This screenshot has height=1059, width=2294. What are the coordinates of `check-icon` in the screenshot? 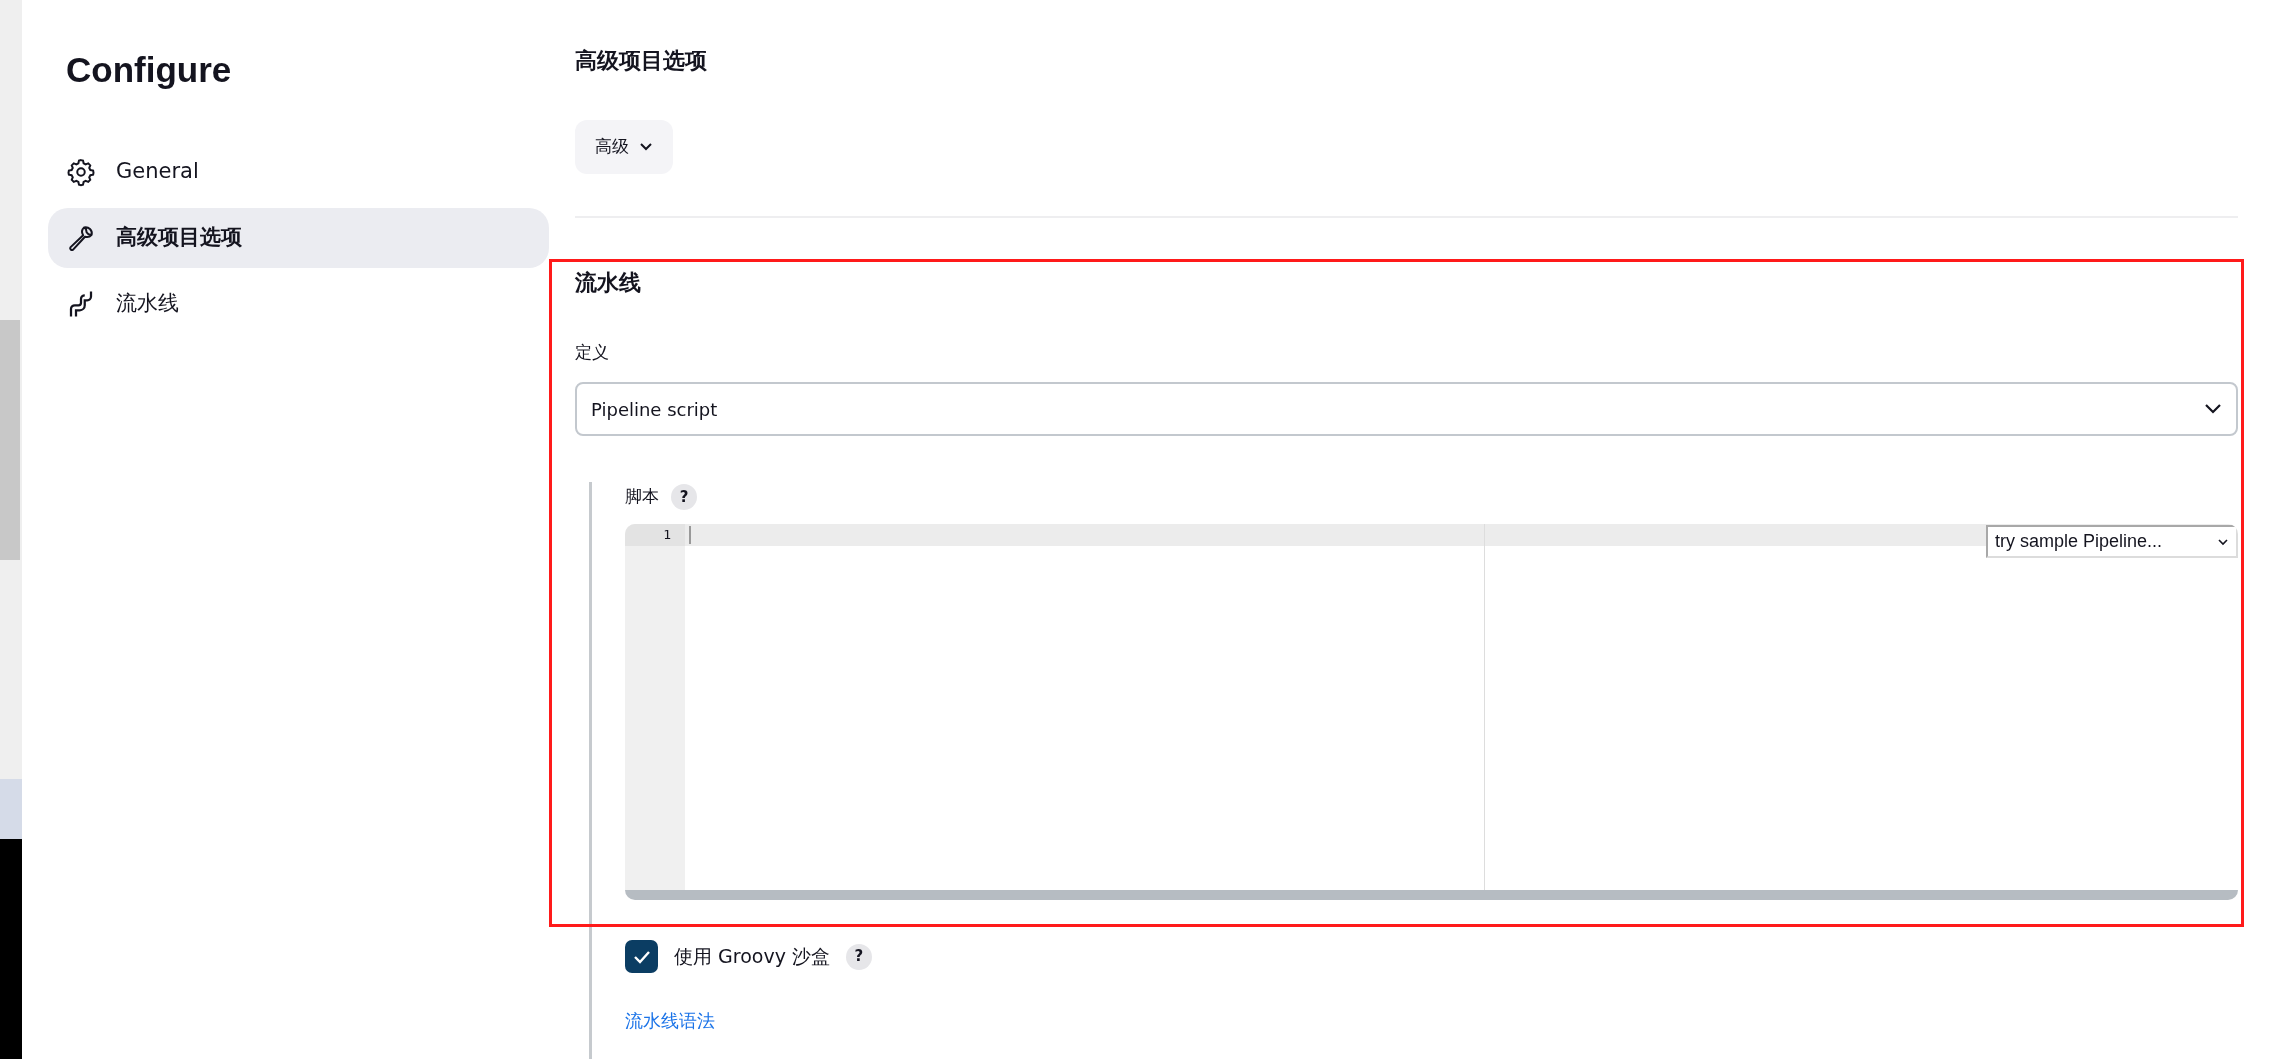 It's located at (641, 956).